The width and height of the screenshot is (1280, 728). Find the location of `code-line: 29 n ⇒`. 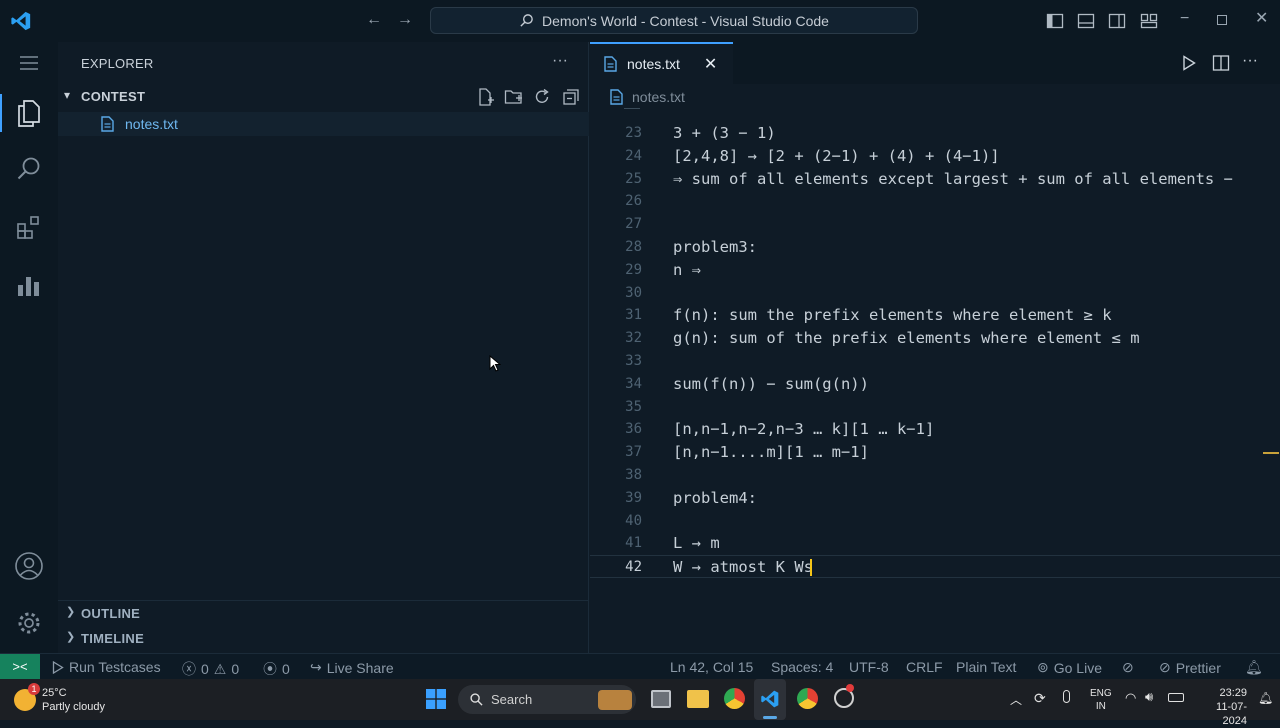

code-line: 29 n ⇒ is located at coordinates (935, 270).